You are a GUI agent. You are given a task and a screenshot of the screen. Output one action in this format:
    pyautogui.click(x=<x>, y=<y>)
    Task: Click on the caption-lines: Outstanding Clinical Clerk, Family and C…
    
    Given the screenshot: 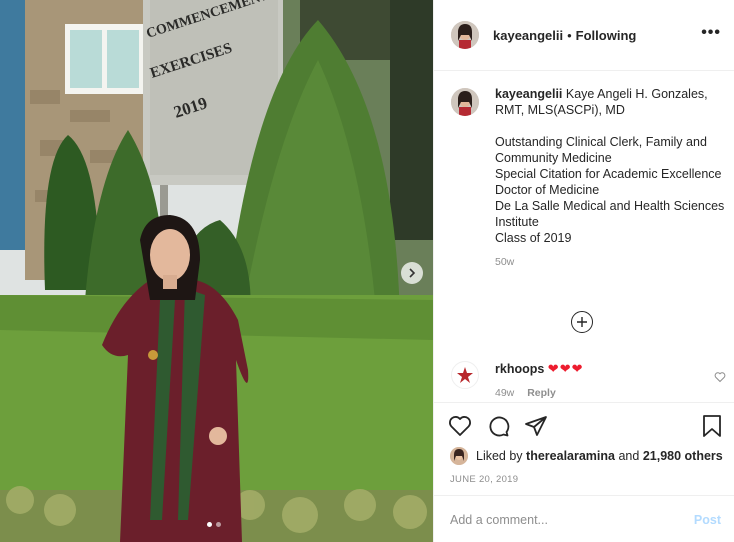 What is the action you would take?
    pyautogui.click(x=610, y=190)
    